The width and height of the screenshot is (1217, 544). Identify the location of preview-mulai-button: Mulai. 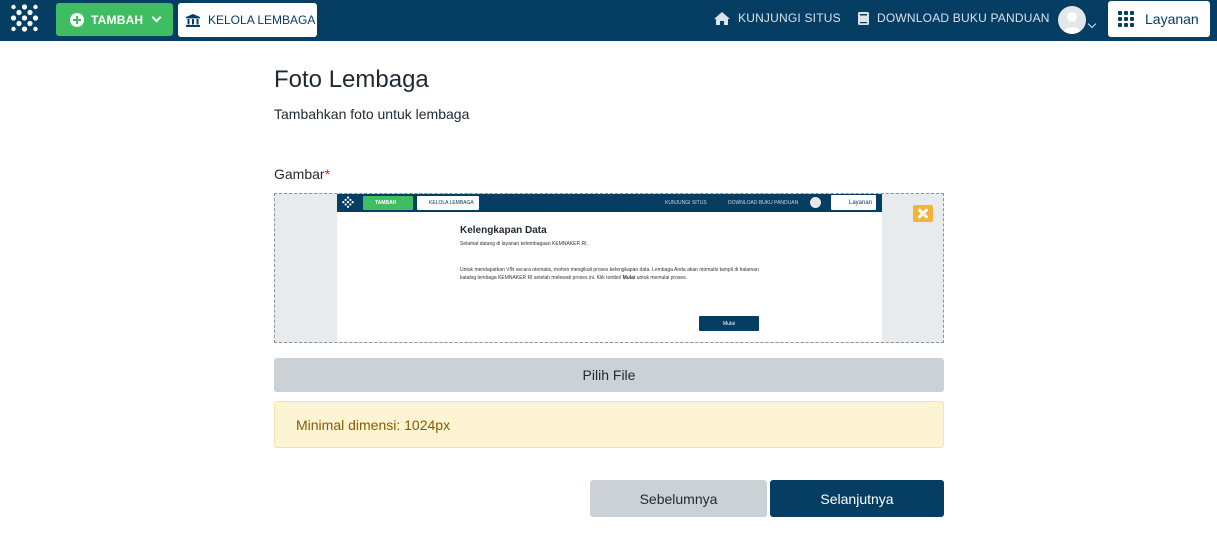
(729, 323).